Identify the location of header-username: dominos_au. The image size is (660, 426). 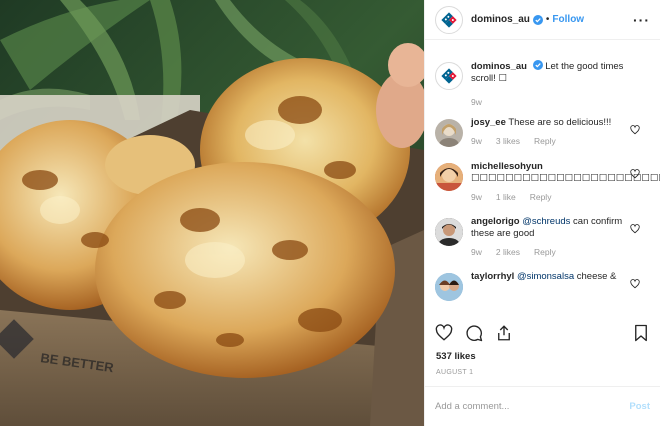
(500, 19).